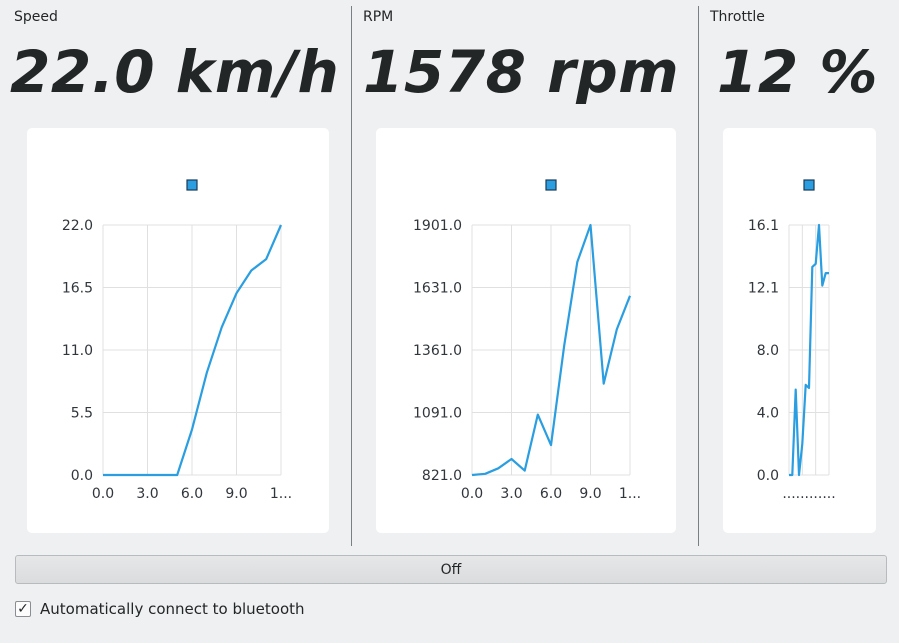 The width and height of the screenshot is (899, 643). I want to click on y-tick-label: 22.0, so click(77, 226).